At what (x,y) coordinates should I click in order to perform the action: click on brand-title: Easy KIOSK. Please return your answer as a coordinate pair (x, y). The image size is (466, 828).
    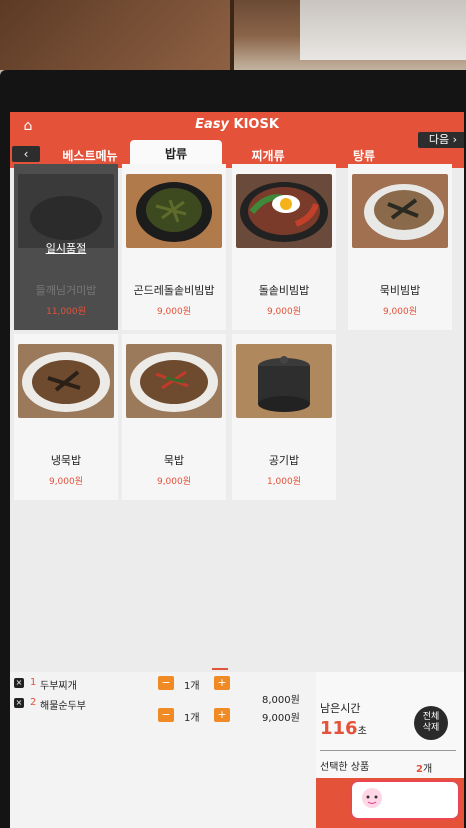
    Looking at the image, I should click on (237, 124).